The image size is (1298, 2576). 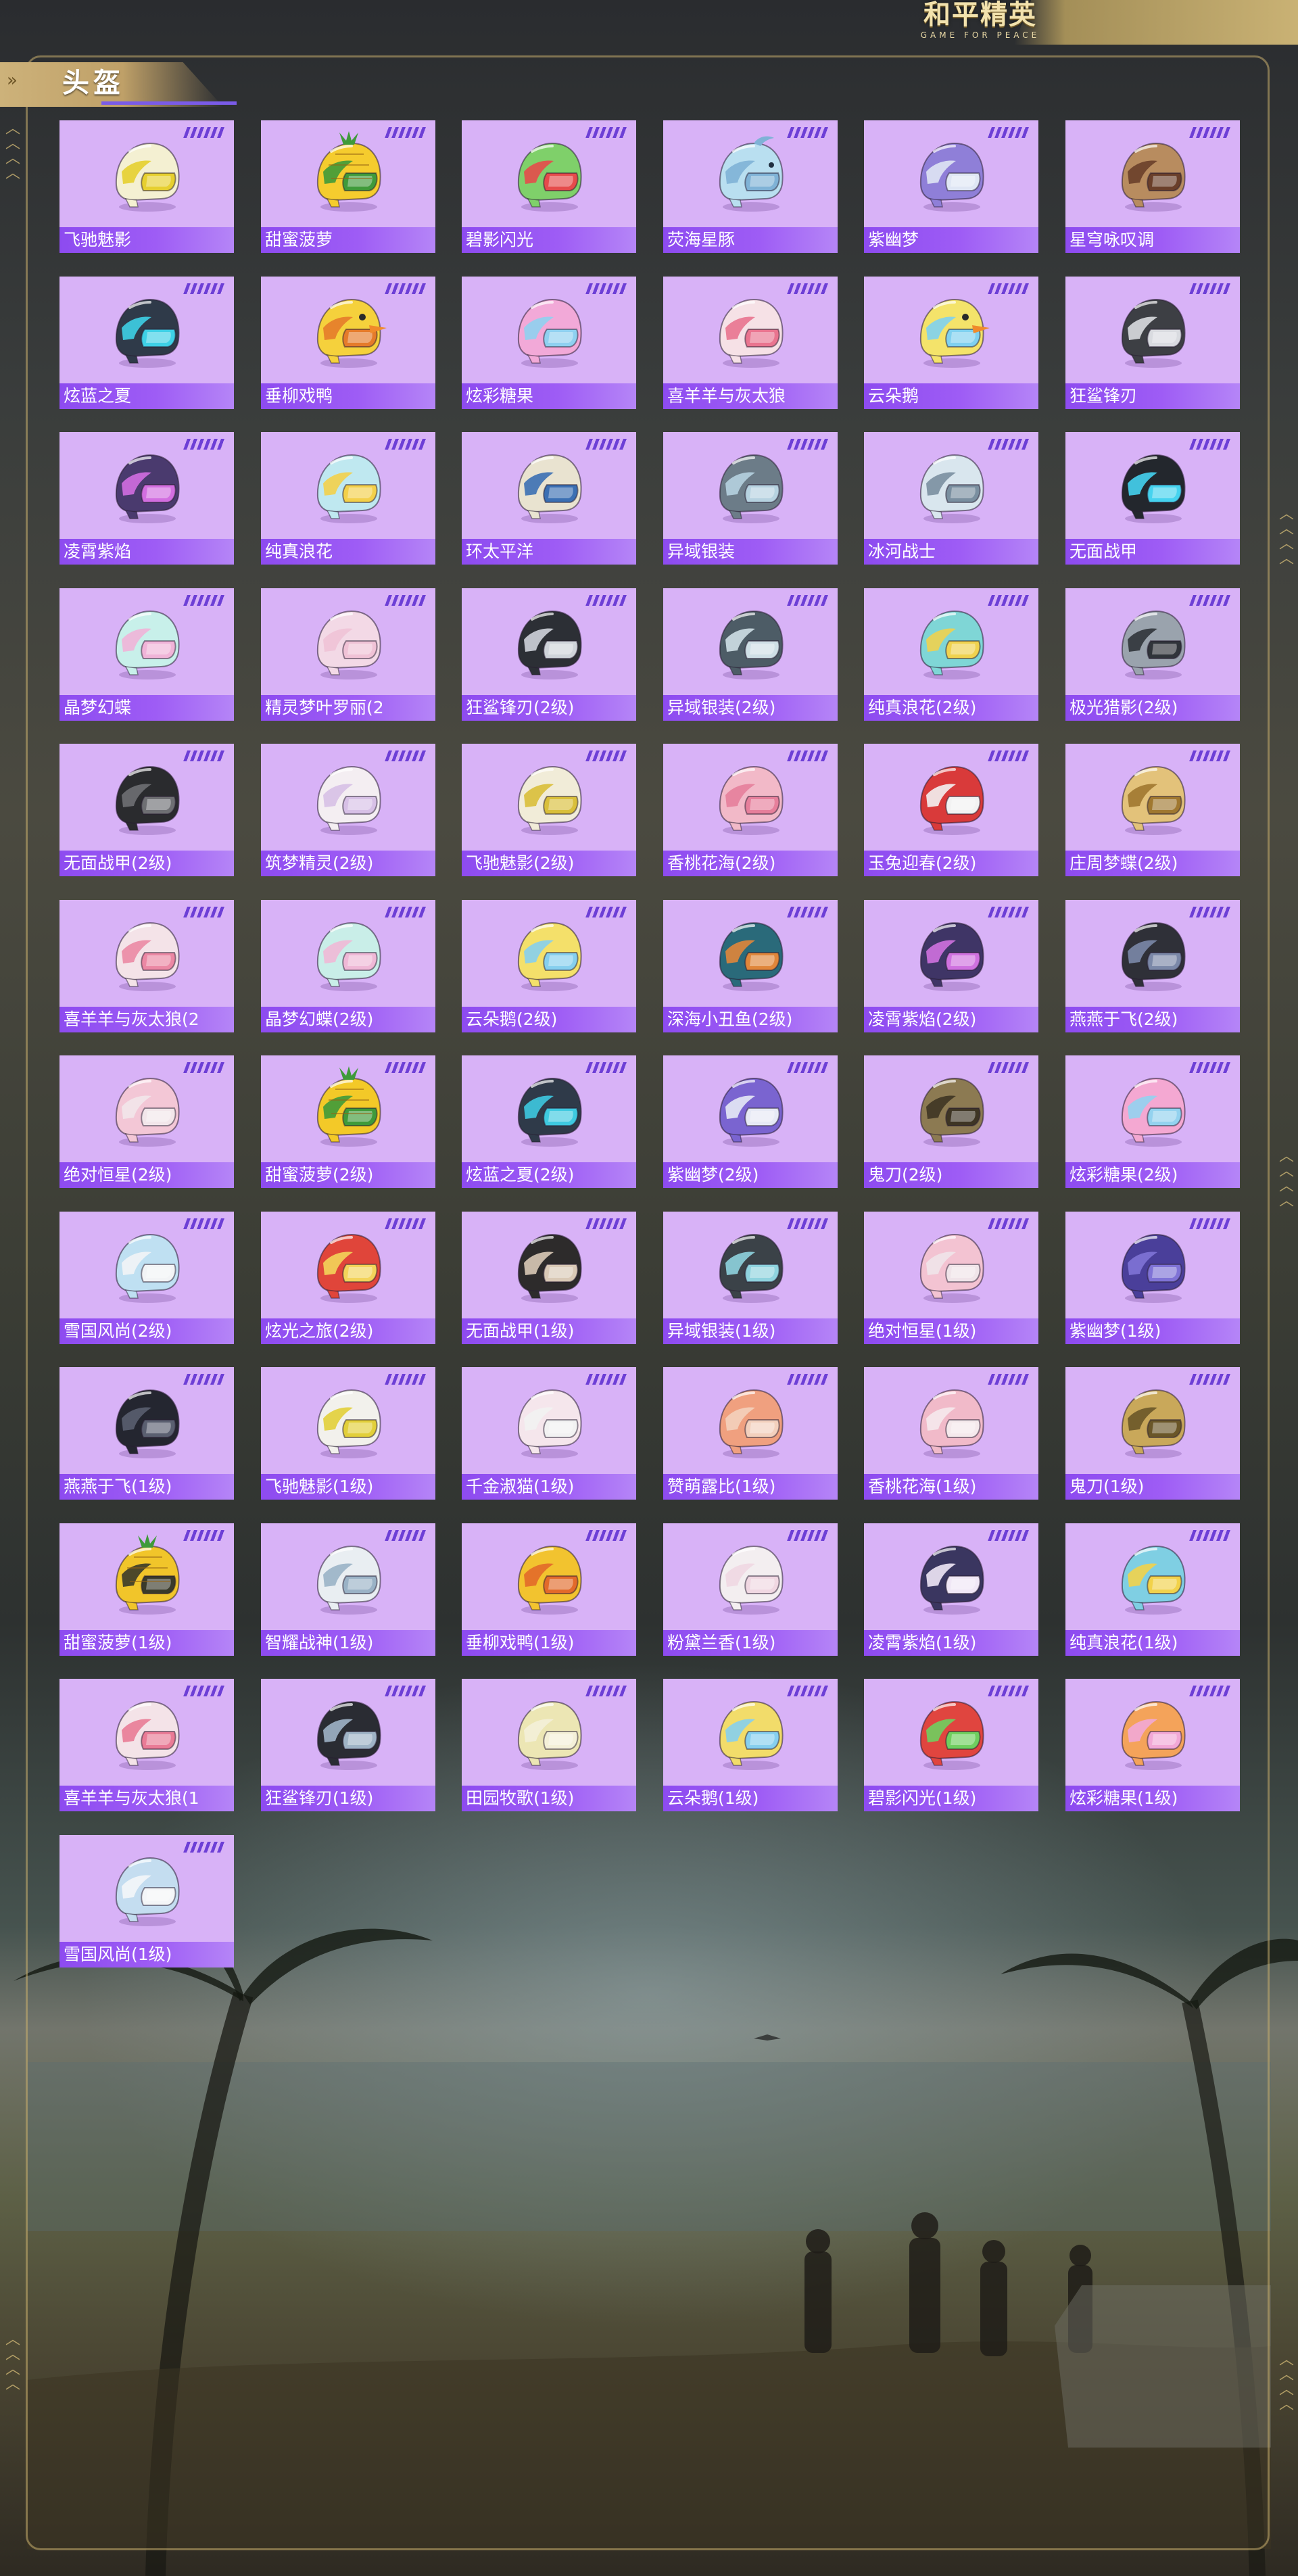 What do you see at coordinates (348, 966) in the screenshot?
I see `helmet-card: 晶梦幻蝶(2级)` at bounding box center [348, 966].